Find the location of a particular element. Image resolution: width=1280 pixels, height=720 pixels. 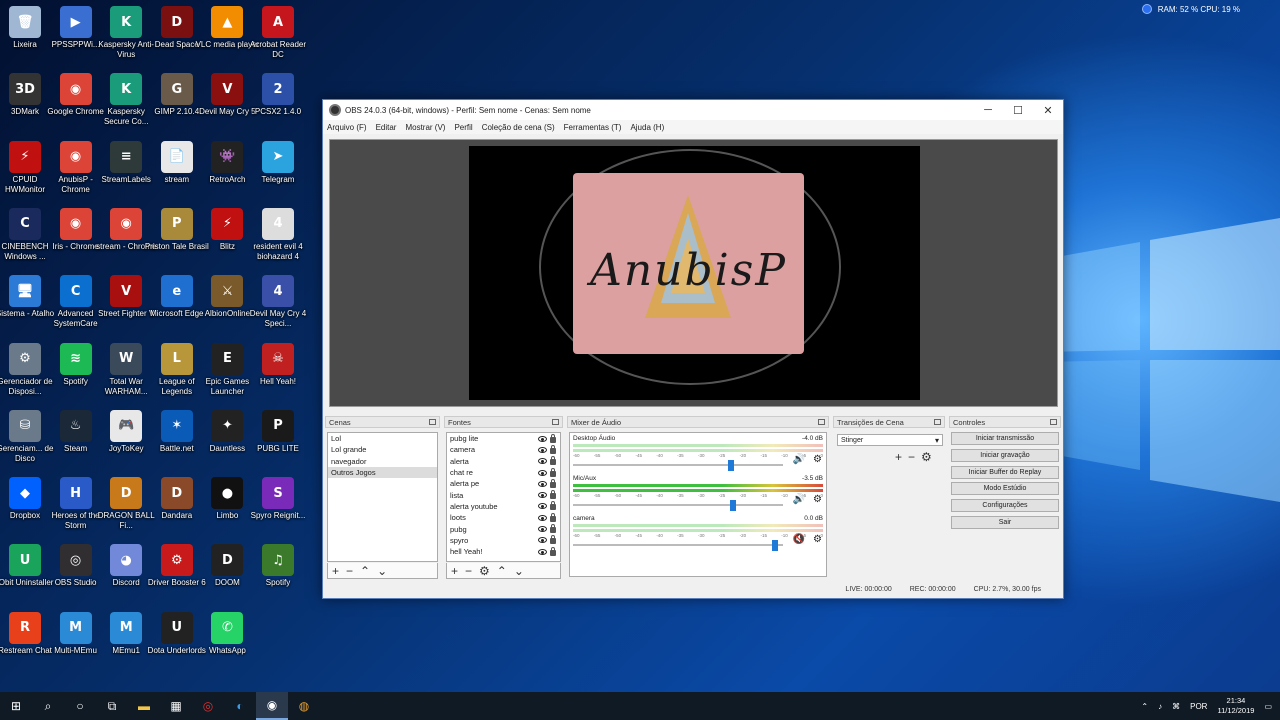

source-item: hell Yeah! is located at coordinates (503, 551).